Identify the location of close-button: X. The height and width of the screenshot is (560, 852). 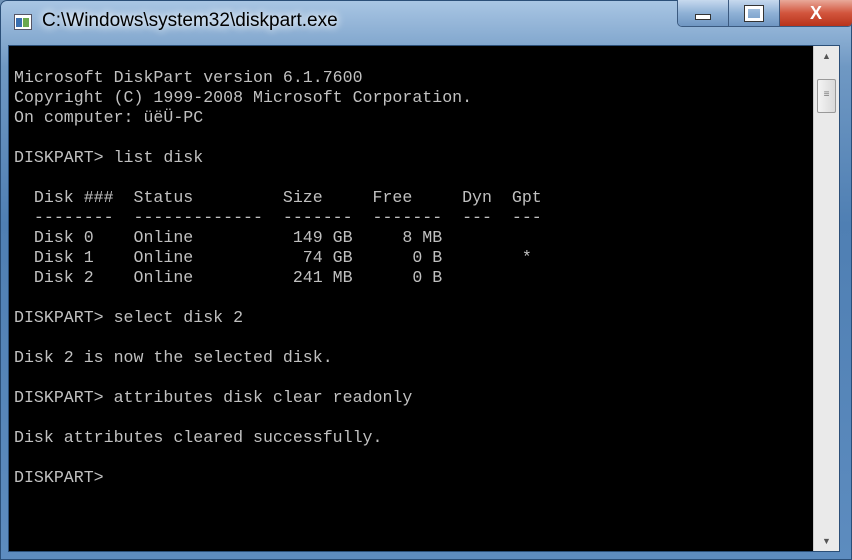
(816, 13).